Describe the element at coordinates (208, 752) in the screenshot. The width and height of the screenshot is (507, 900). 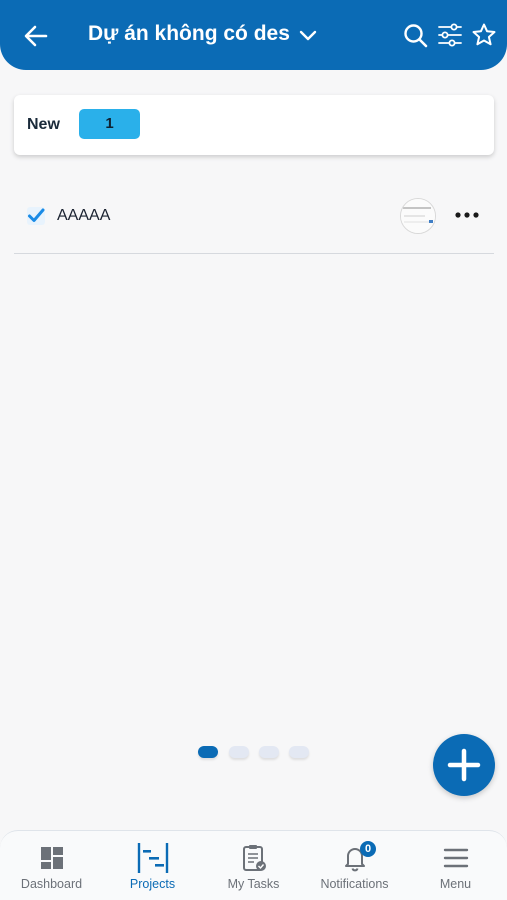
I see `page-dot-active` at that location.